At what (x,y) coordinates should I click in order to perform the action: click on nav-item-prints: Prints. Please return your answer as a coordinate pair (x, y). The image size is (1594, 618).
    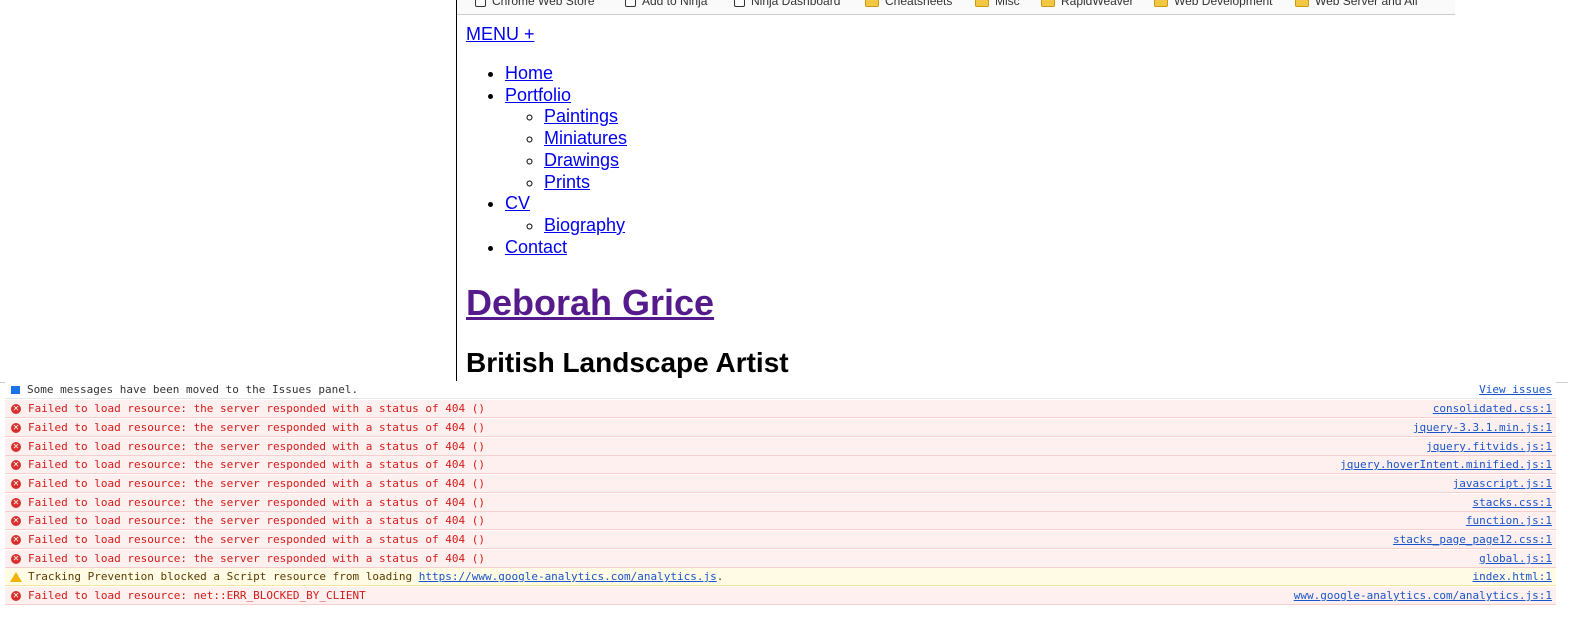
    Looking at the image, I should click on (585, 183).